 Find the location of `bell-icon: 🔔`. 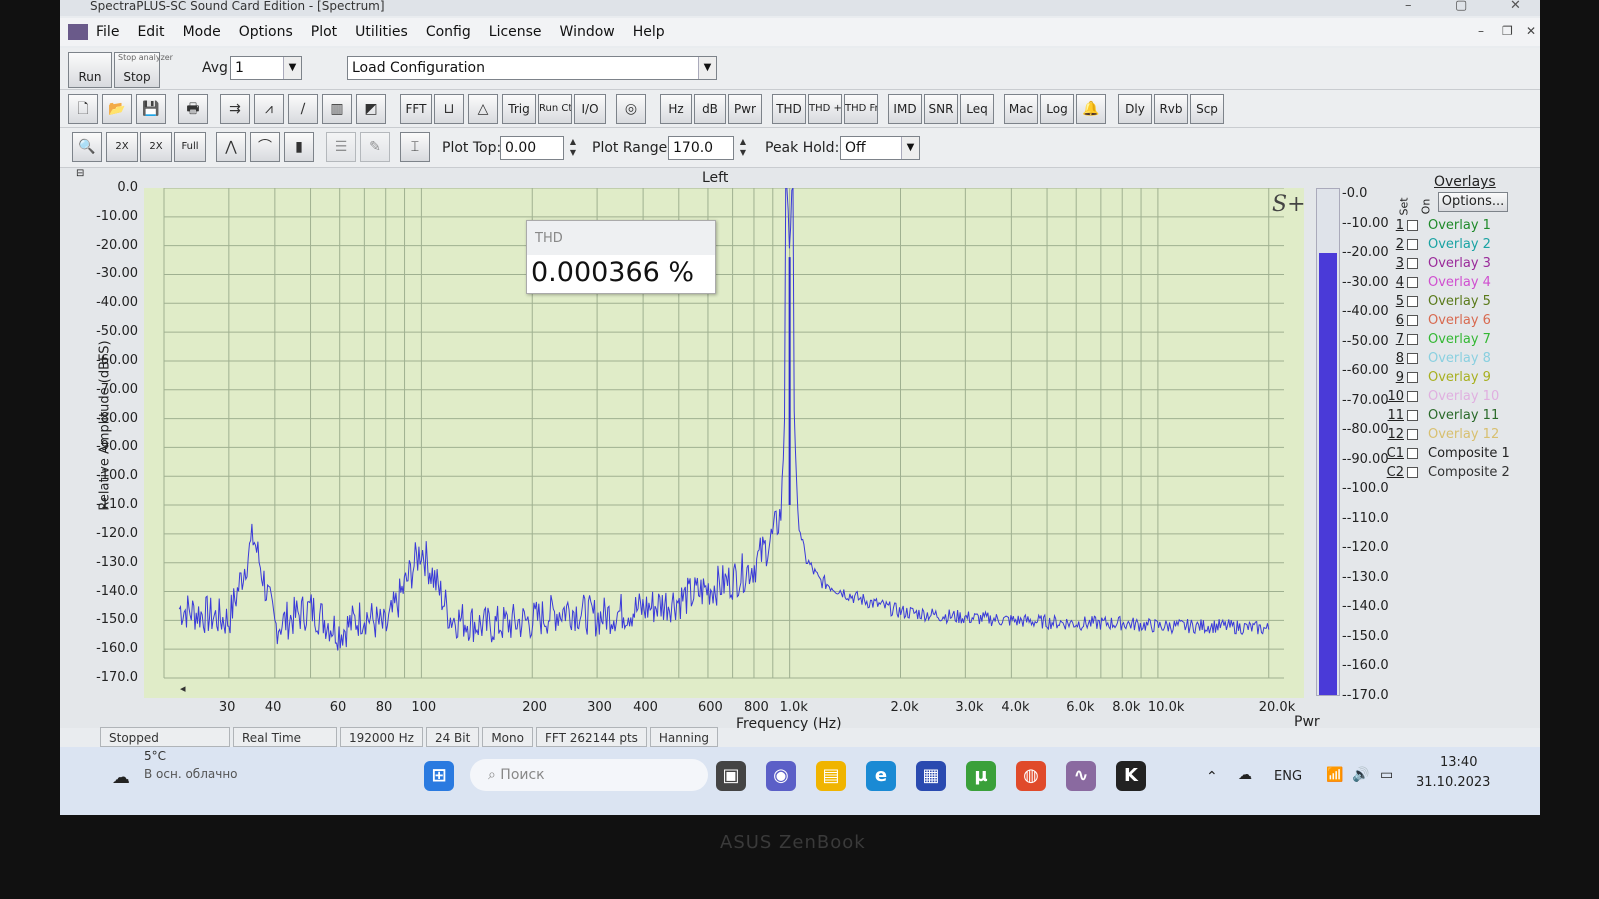

bell-icon: 🔔 is located at coordinates (1091, 109).